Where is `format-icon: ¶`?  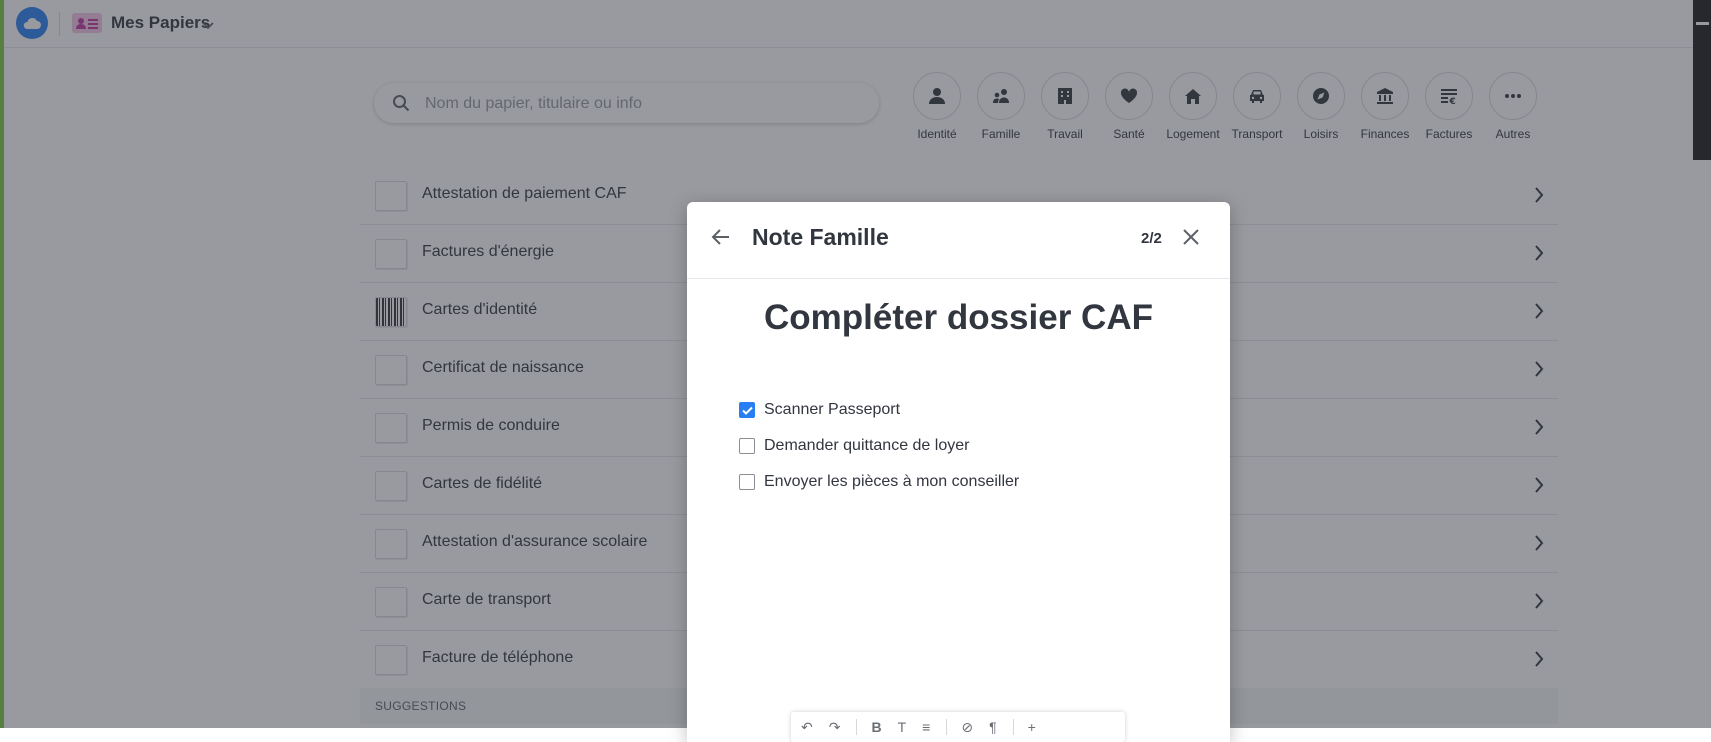 format-icon: ¶ is located at coordinates (993, 727).